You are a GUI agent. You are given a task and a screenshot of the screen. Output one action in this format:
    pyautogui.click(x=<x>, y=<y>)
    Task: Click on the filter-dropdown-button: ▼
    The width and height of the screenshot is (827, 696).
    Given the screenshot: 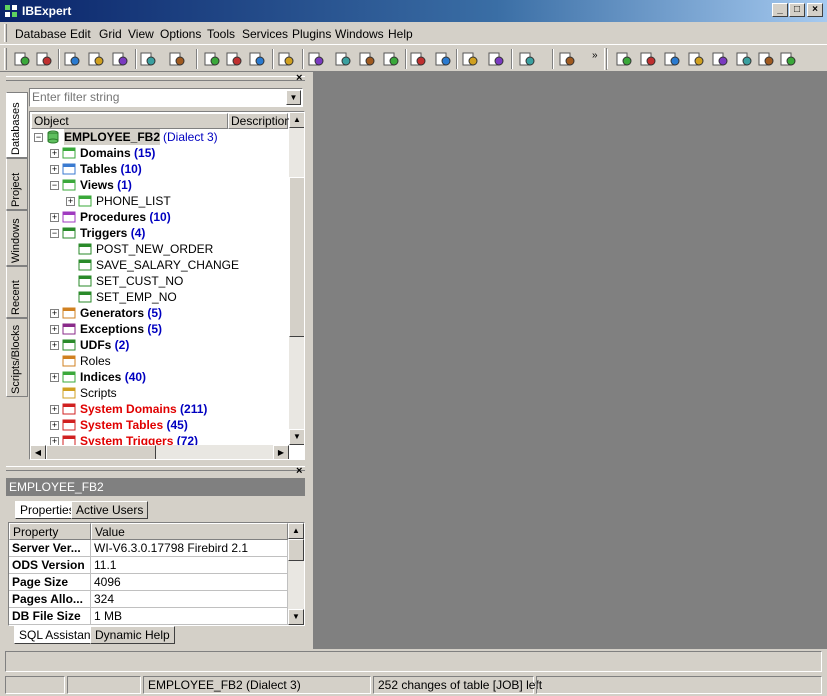 What is the action you would take?
    pyautogui.click(x=293, y=97)
    